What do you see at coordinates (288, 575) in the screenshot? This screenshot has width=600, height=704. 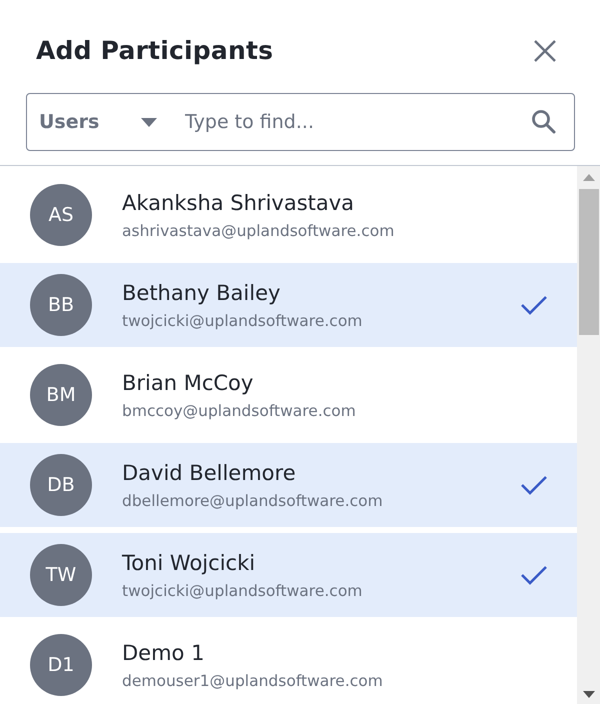 I see `participant-item: TW Toni Wojcicki twojcicki@uplandsoftware.com` at bounding box center [288, 575].